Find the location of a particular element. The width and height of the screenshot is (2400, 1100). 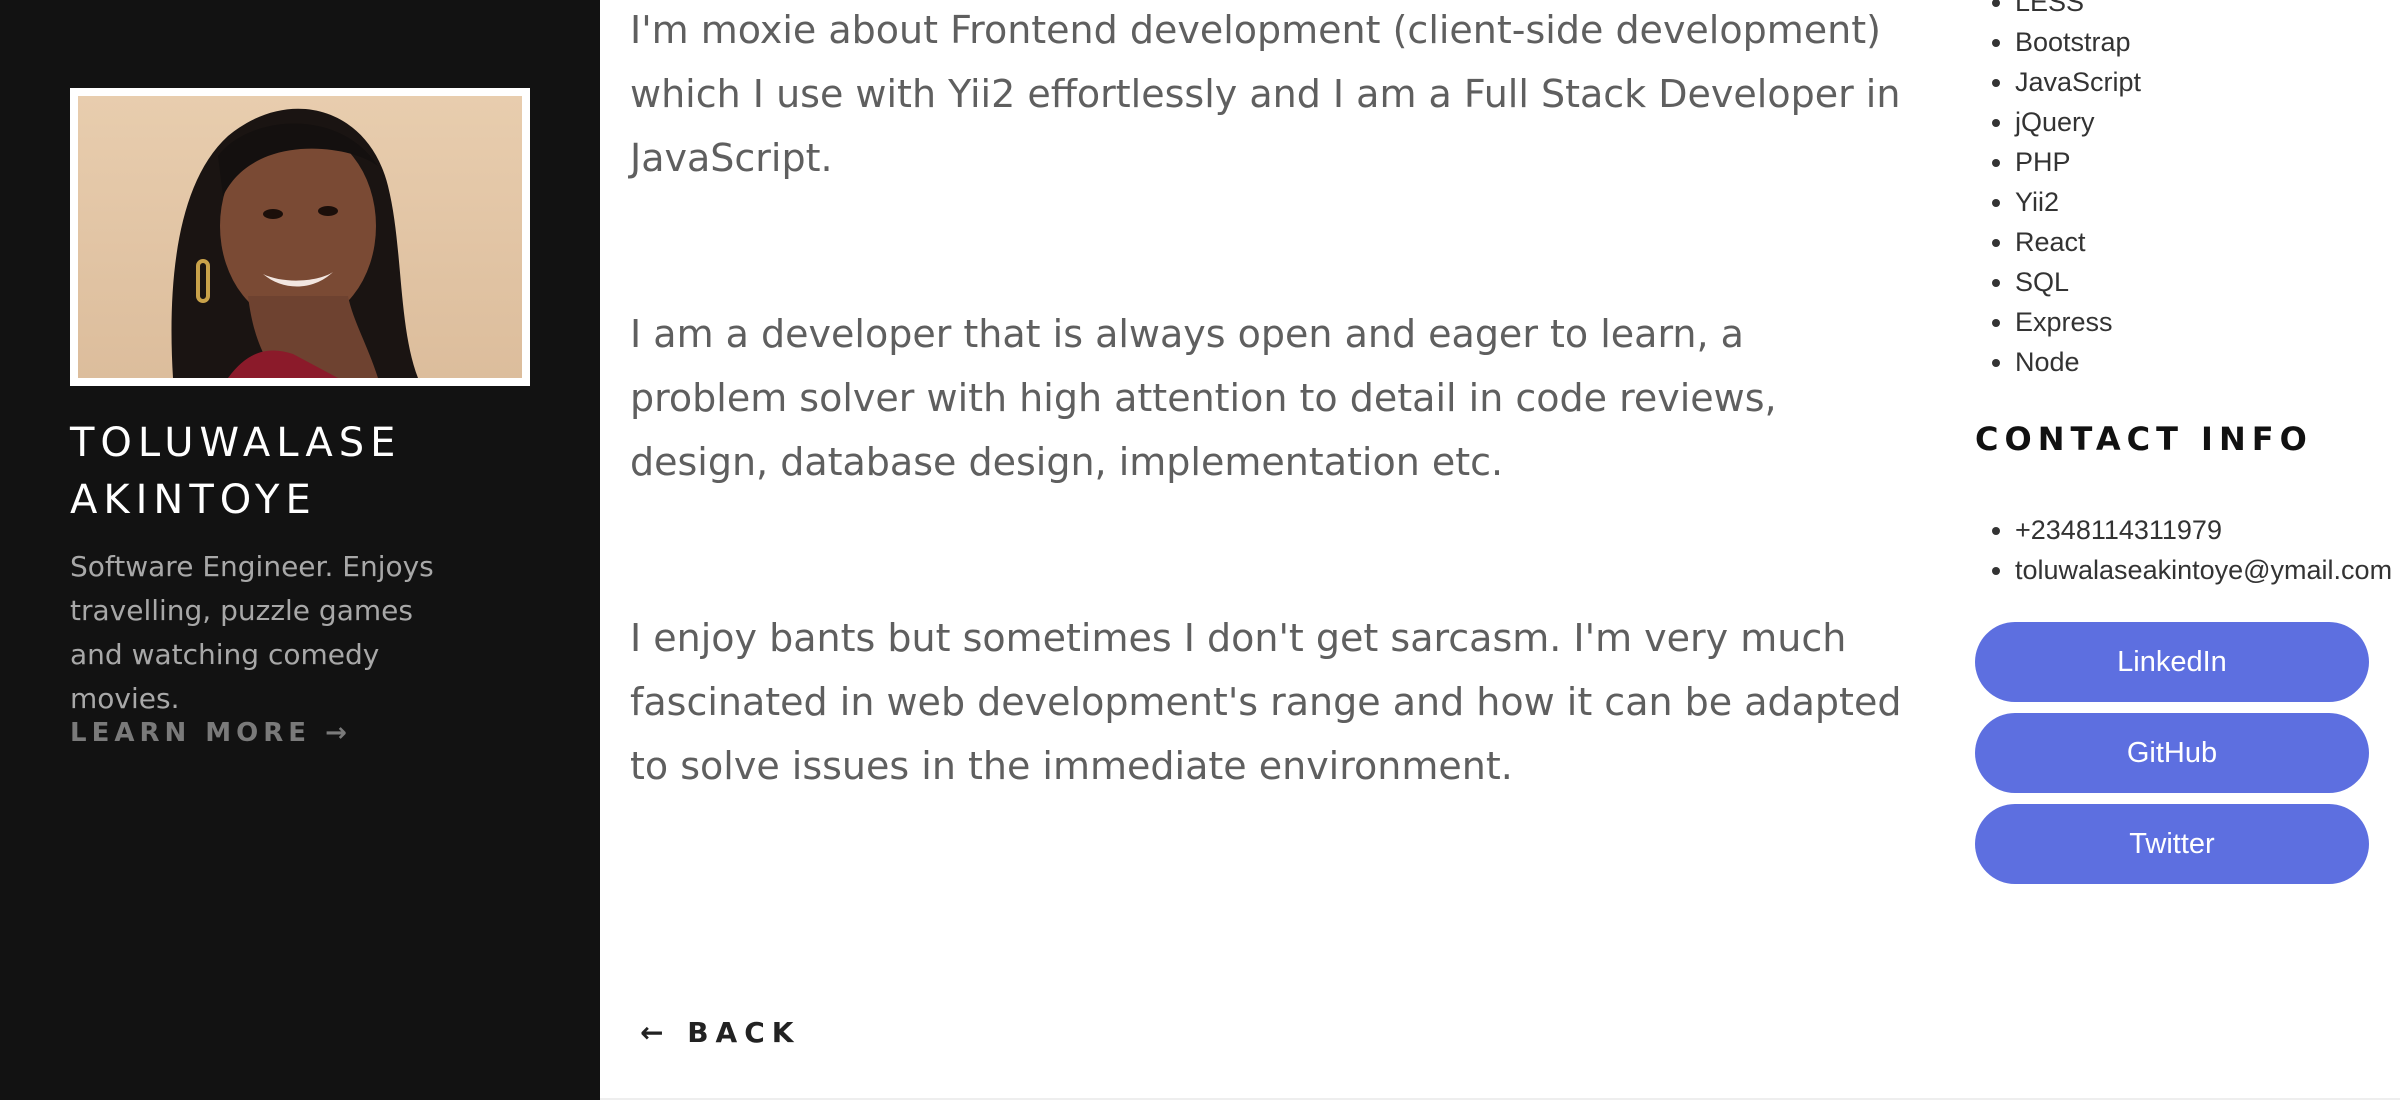

linkedin-button: LinkedIn is located at coordinates (2172, 662).